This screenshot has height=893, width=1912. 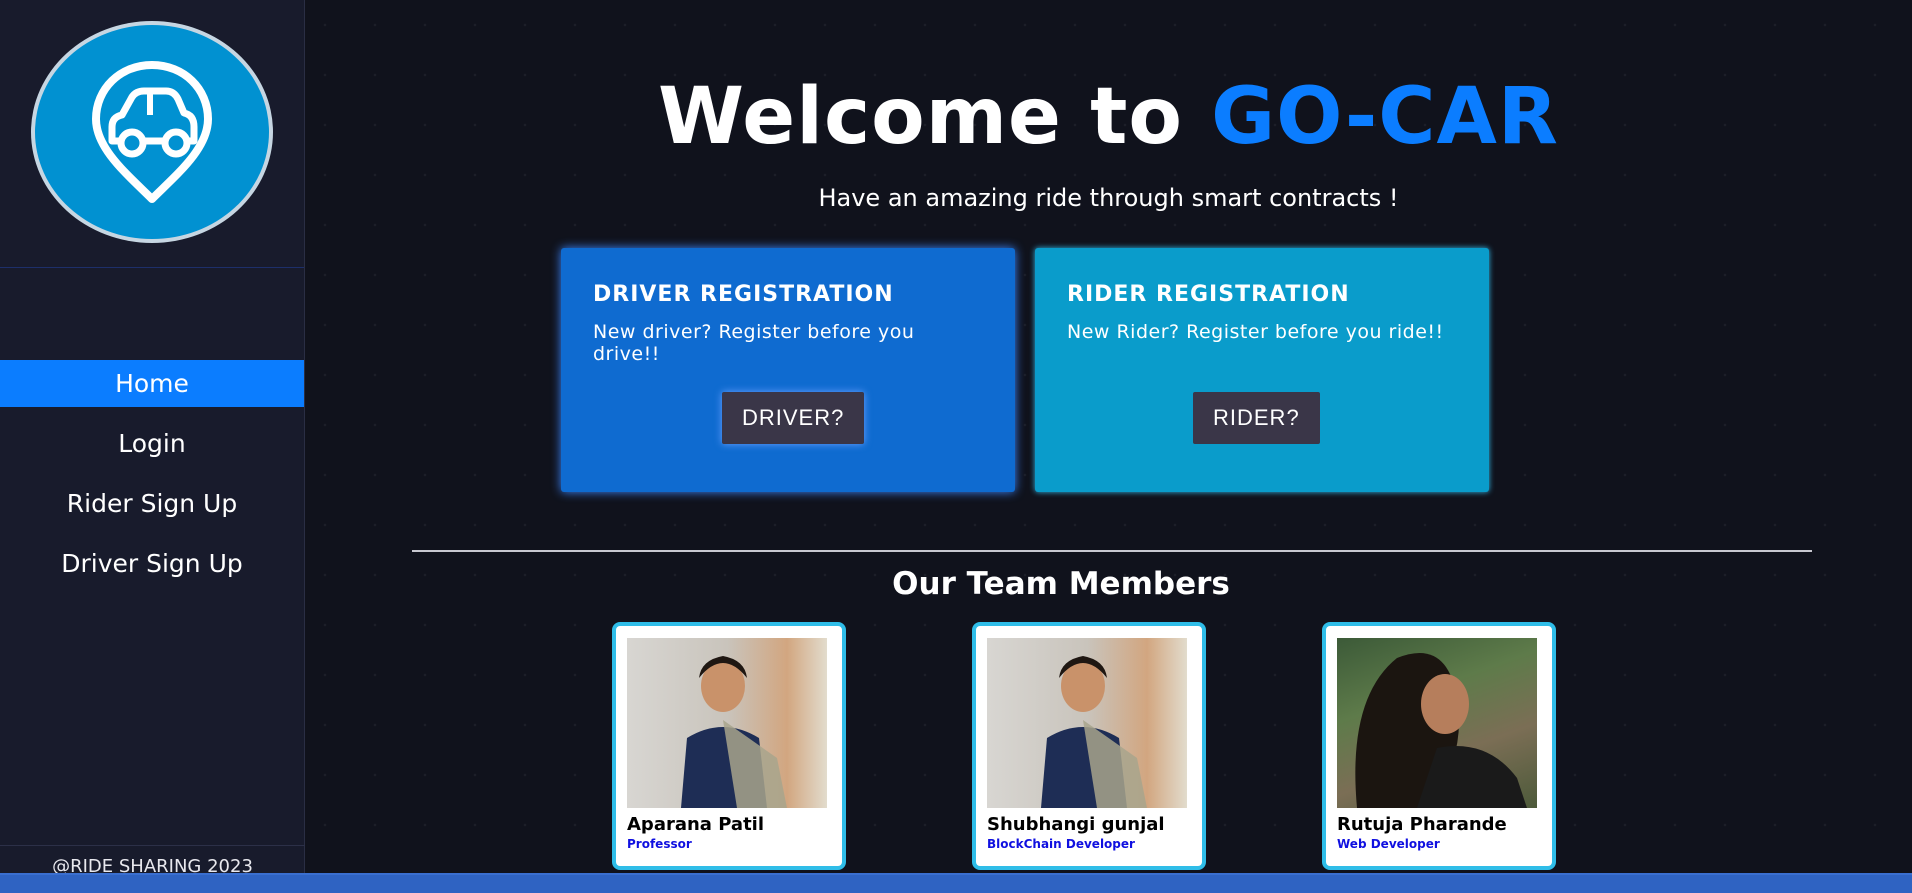 I want to click on member-name: Shubhangi gunjal, so click(x=1076, y=824).